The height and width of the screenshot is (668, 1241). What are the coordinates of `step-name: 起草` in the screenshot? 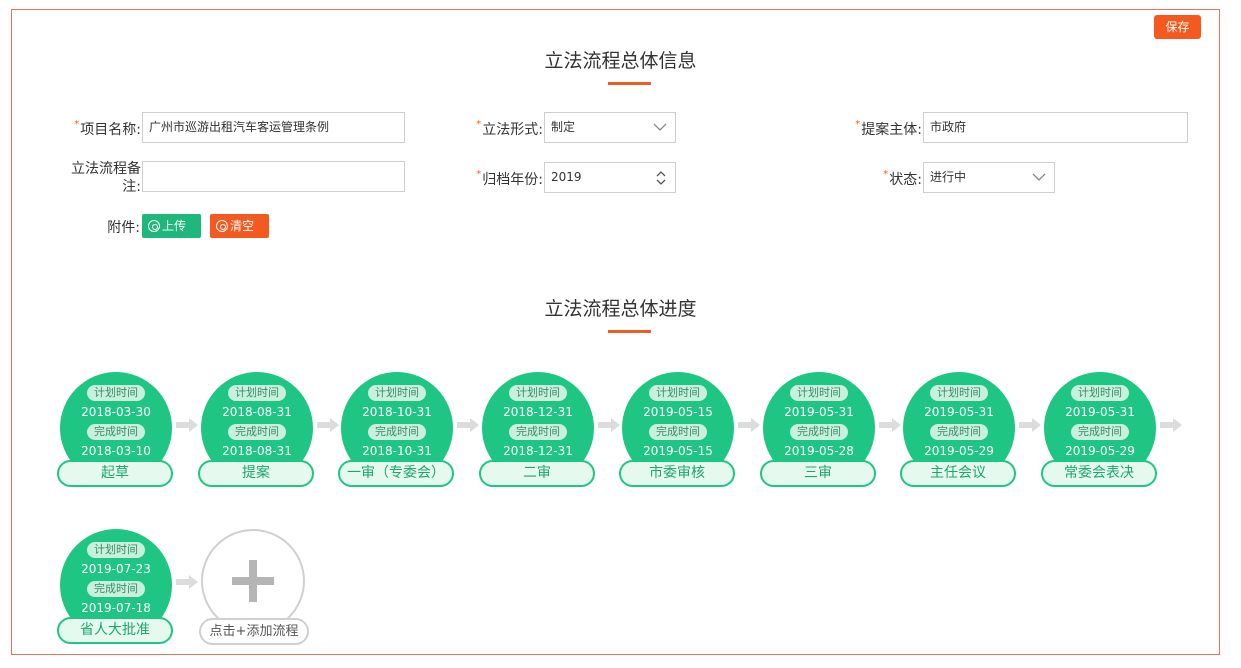 It's located at (115, 473).